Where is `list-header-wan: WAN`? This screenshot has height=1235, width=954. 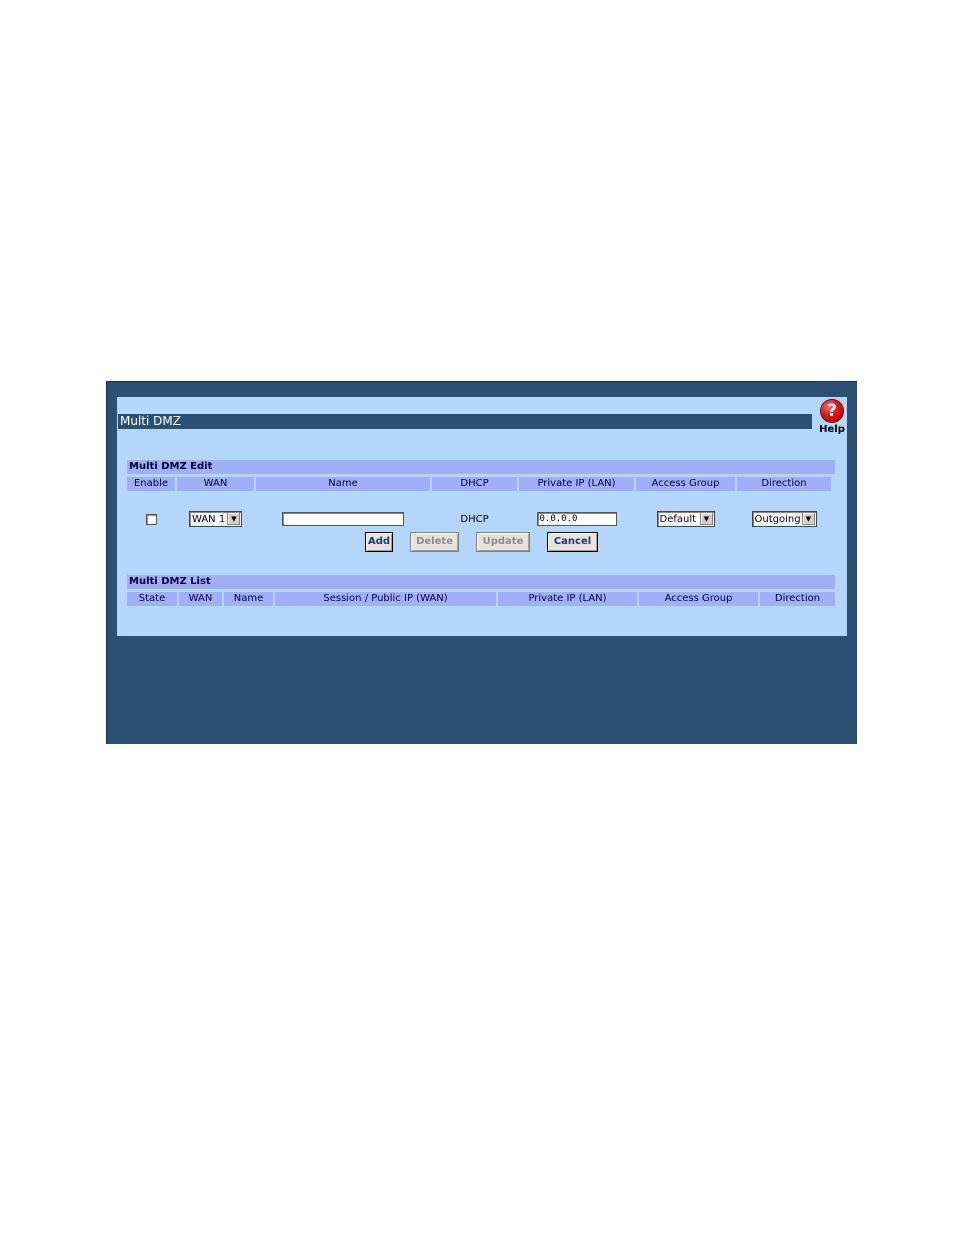
list-header-wan: WAN is located at coordinates (200, 599).